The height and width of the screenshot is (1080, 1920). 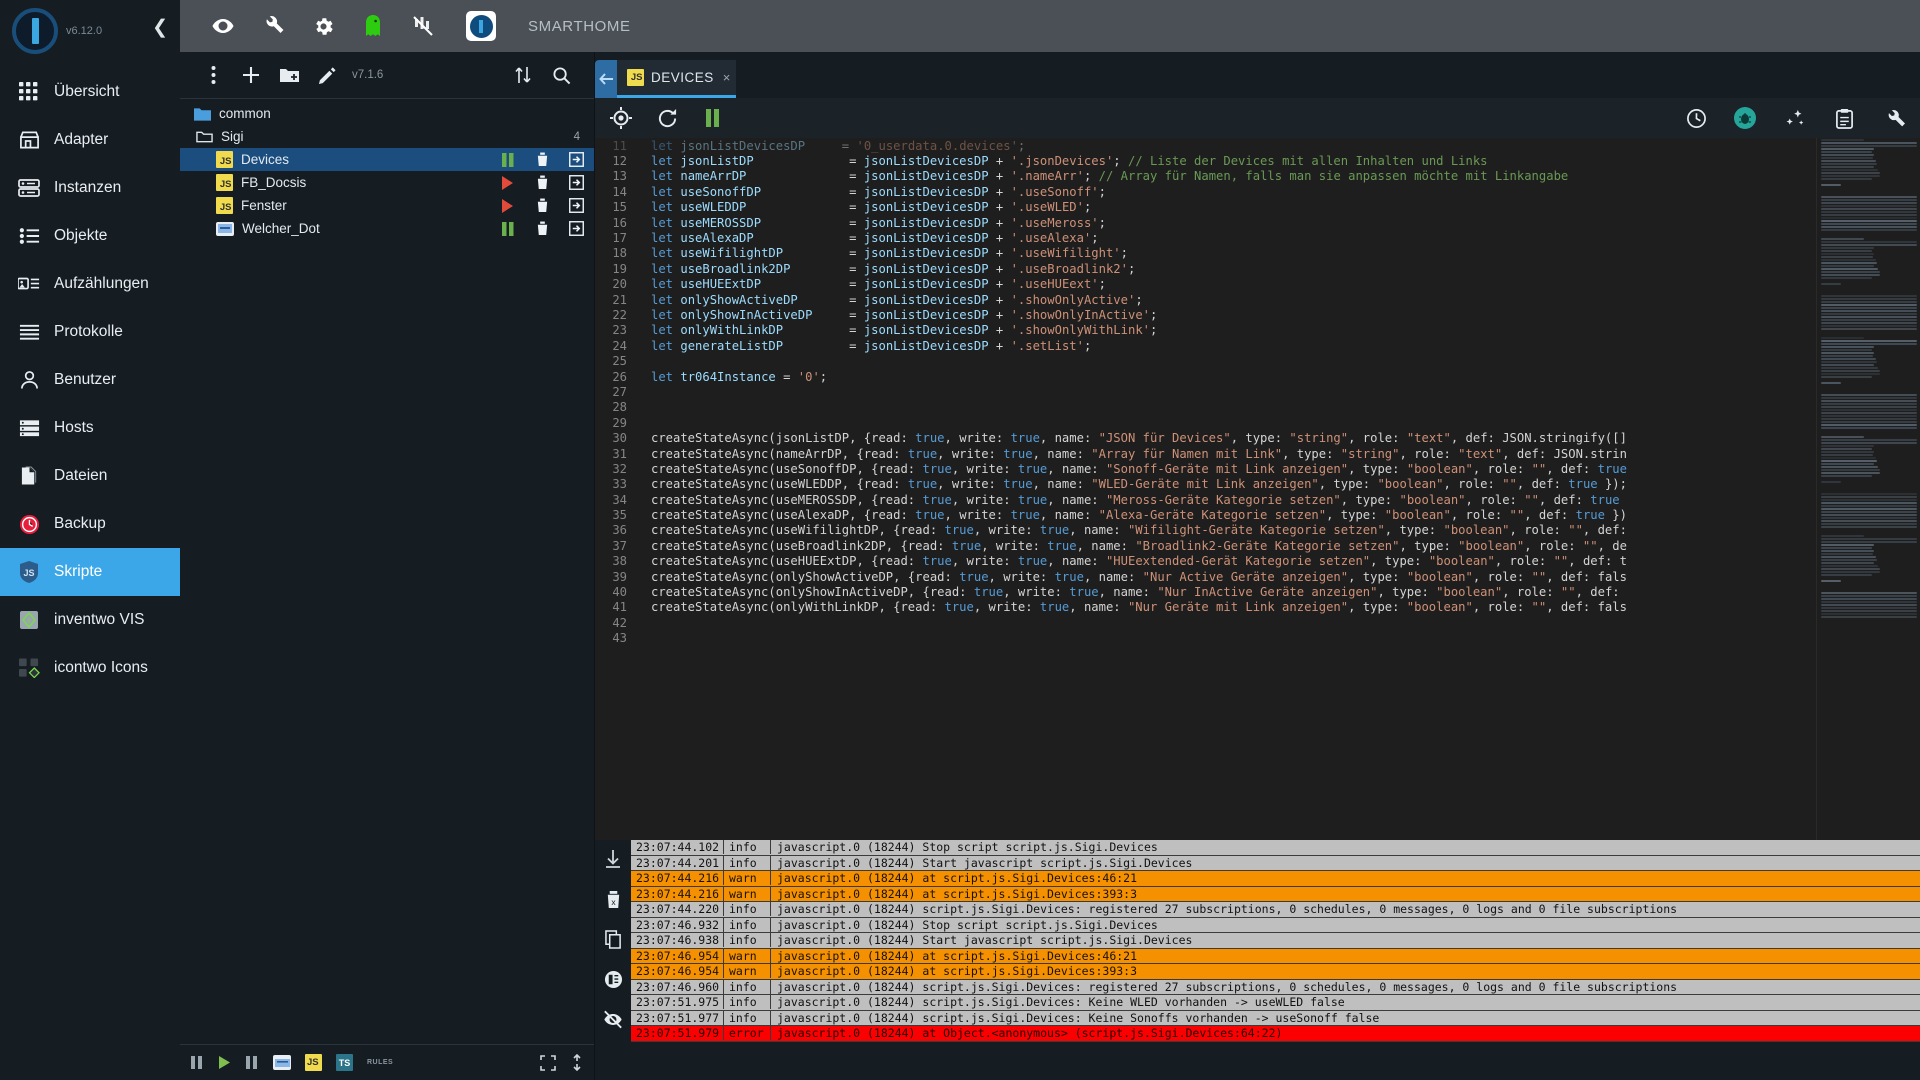 I want to click on copy-icon, so click(x=613, y=939).